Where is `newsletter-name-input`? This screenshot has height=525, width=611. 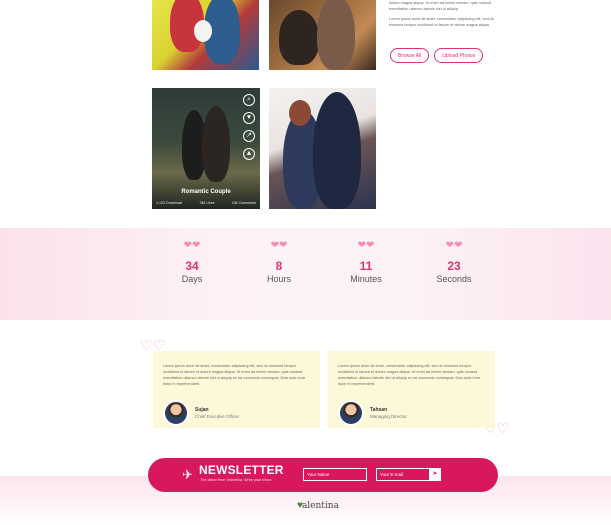 newsletter-name-input is located at coordinates (335, 474).